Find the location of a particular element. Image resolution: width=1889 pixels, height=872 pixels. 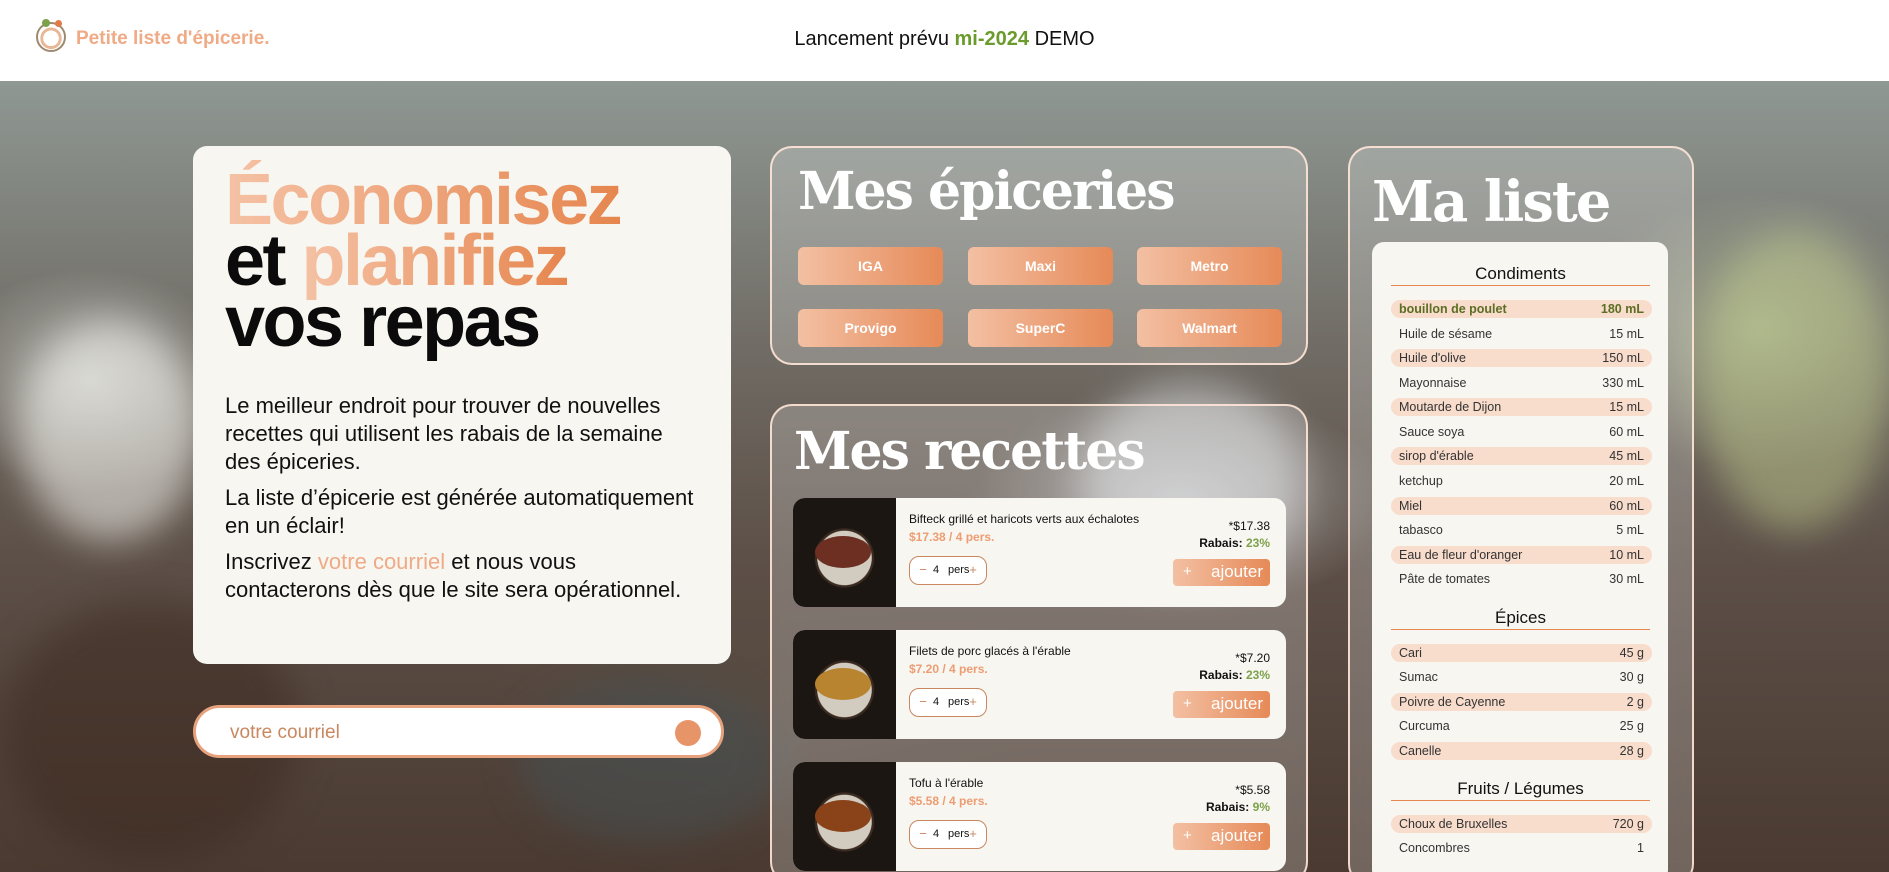

item-qty: 5 mL is located at coordinates (1630, 530).